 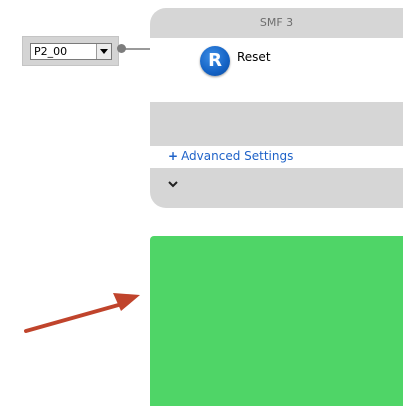 I want to click on arrow-annotation, so click(x=82, y=313).